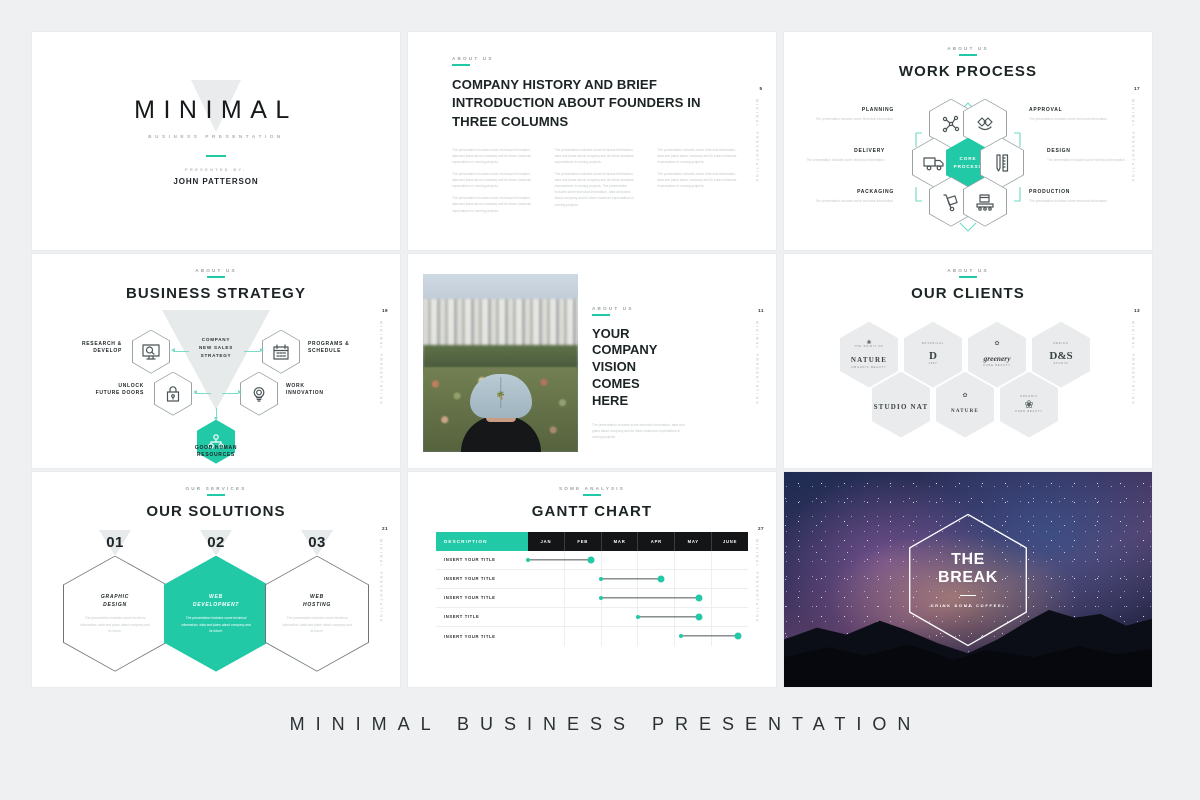 The width and height of the screenshot is (1200, 800). Describe the element at coordinates (131, 385) in the screenshot. I see `node-line-1: UNLOCK` at that location.